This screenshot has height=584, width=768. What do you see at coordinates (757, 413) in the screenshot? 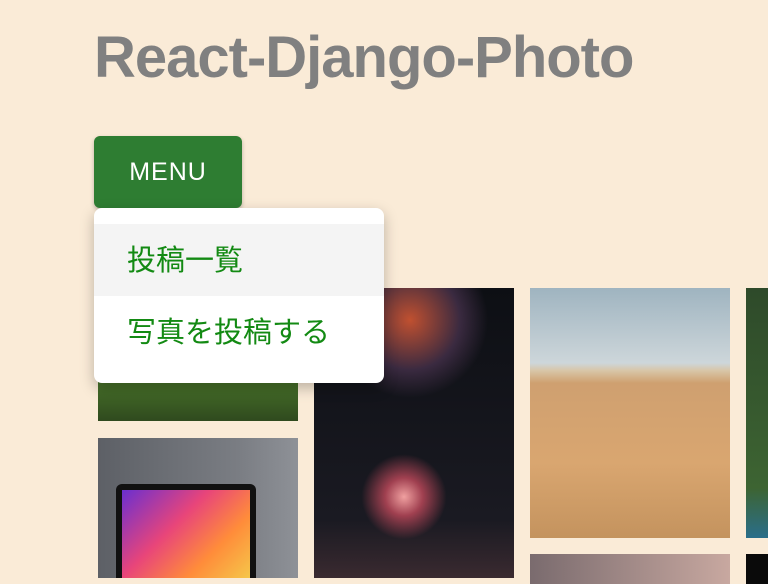
I see `photo-aerial-forest` at bounding box center [757, 413].